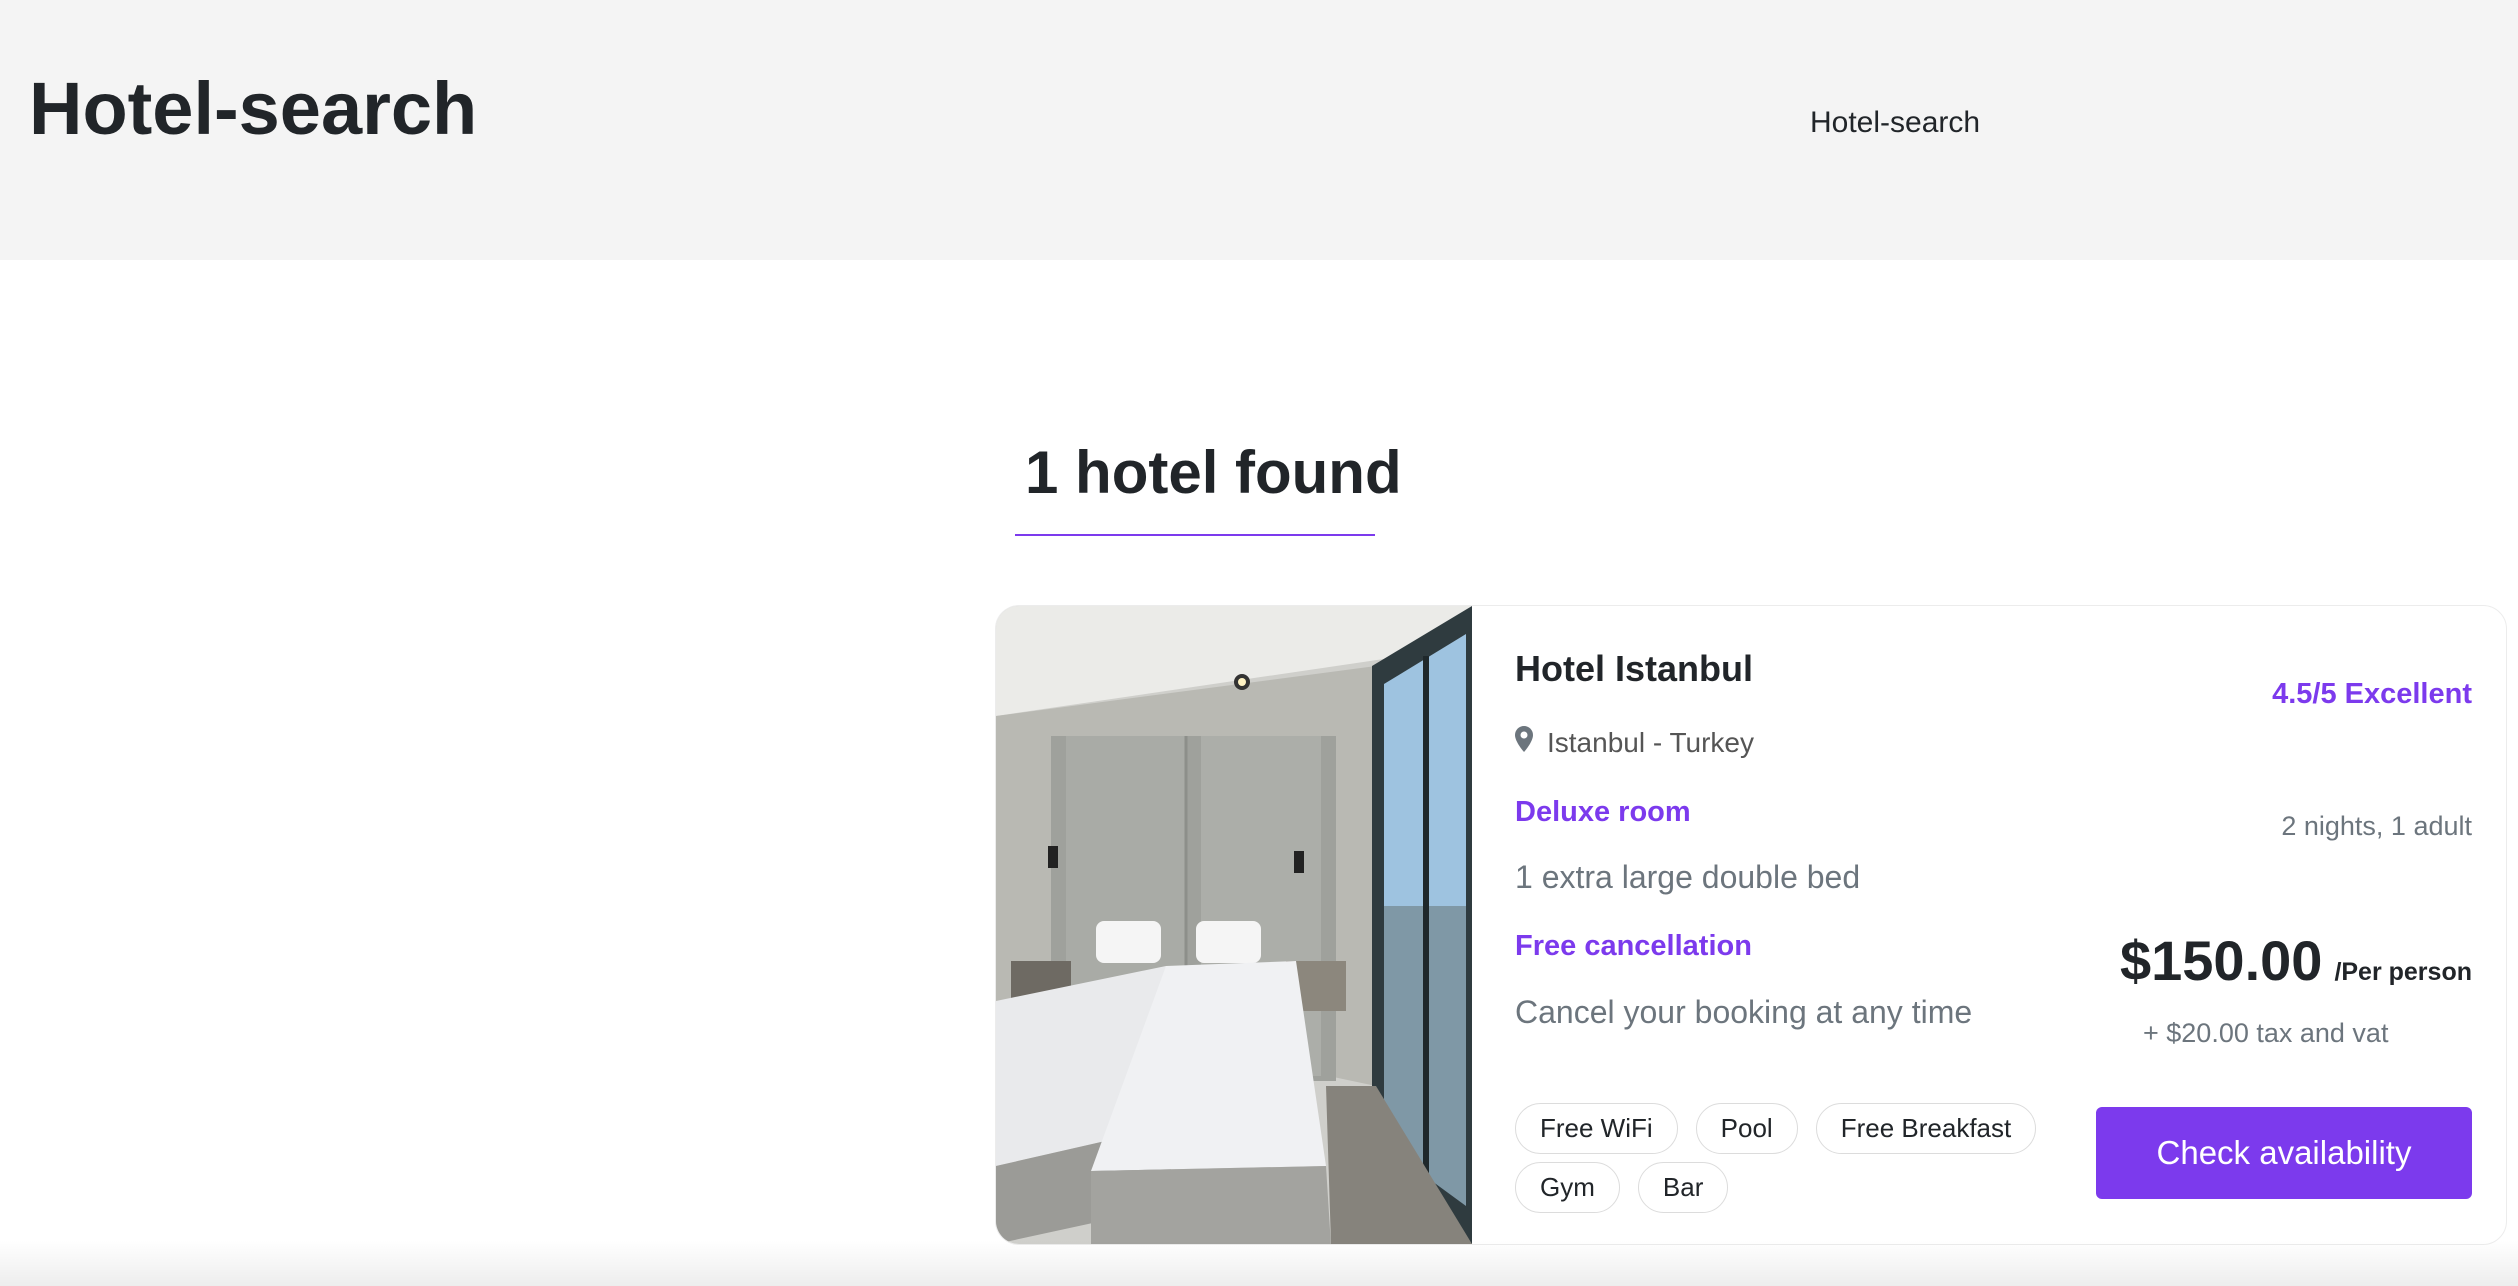 Image resolution: width=2518 pixels, height=1286 pixels. I want to click on bed-description: 1 extra large double bed, so click(1688, 877).